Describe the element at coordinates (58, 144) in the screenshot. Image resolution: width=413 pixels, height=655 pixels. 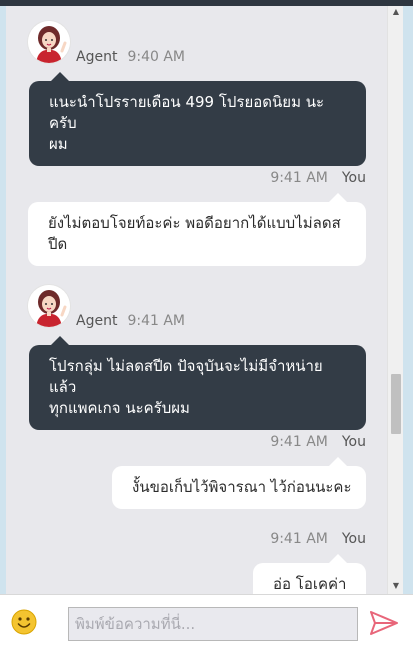
I see `message-line: ผม` at that location.